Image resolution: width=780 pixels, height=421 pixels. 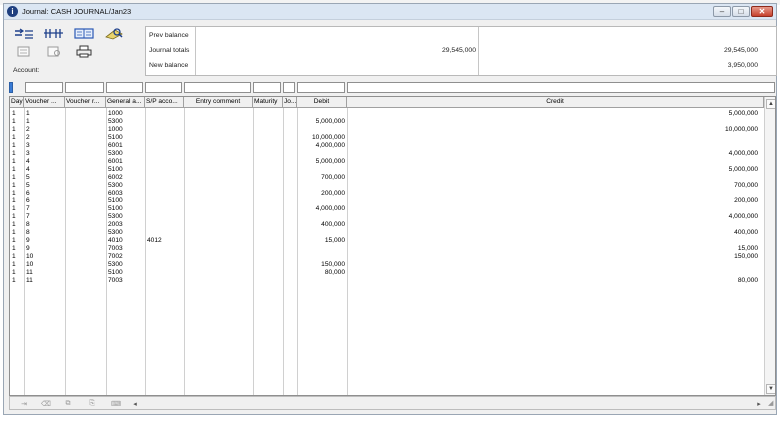 What do you see at coordinates (772, 403) in the screenshot?
I see `resize-grip-icon: ◢` at bounding box center [772, 403].